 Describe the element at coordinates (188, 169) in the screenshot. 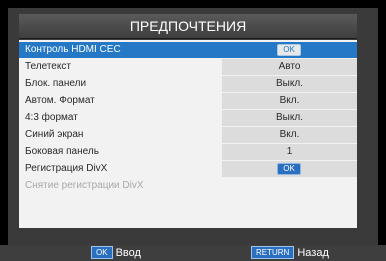

I see `menu-item-divx-registration: Регистрация DivX OK` at that location.